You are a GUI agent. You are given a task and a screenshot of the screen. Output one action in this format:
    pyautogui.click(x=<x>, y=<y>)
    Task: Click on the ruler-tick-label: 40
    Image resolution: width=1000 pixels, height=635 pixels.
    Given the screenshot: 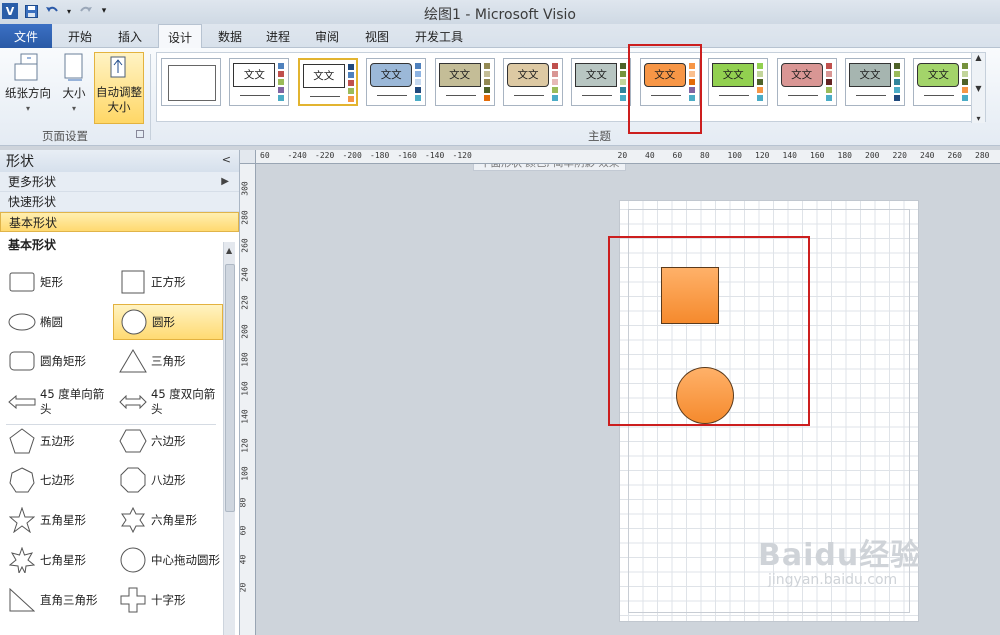 What is the action you would take?
    pyautogui.click(x=650, y=155)
    